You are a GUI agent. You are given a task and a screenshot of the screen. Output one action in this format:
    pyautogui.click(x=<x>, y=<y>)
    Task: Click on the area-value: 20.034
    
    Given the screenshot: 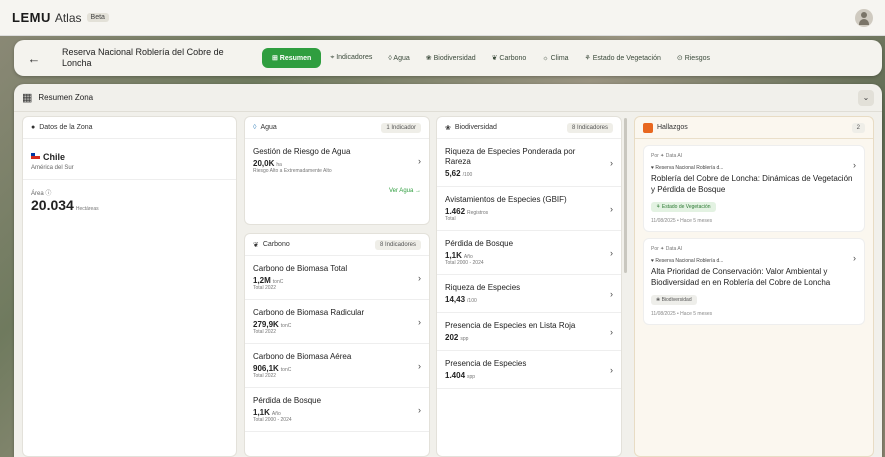 What is the action you would take?
    pyautogui.click(x=52, y=205)
    